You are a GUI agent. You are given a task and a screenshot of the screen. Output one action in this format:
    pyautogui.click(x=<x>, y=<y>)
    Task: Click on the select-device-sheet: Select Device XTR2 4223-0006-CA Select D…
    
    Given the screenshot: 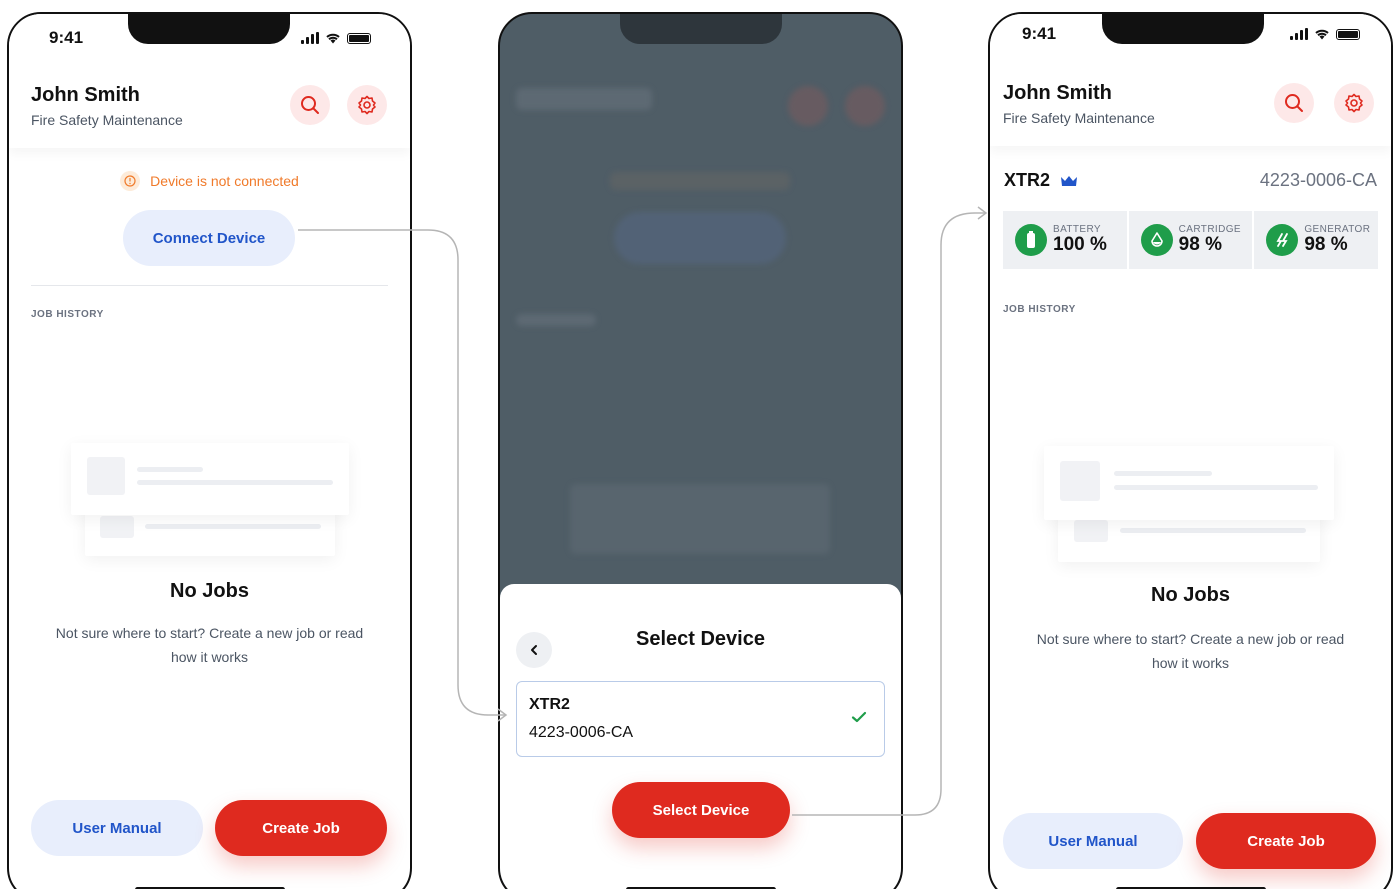 What is the action you would take?
    pyautogui.click(x=700, y=736)
    